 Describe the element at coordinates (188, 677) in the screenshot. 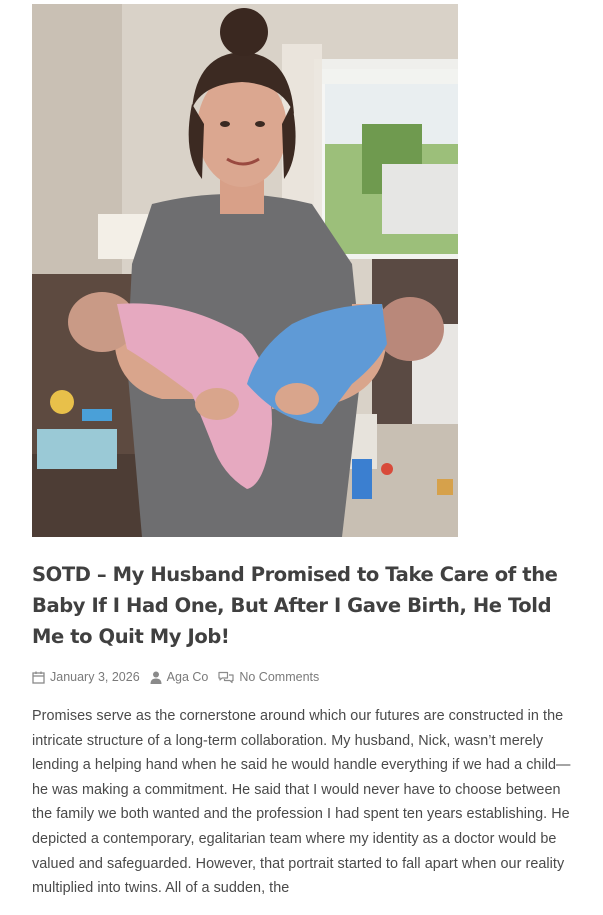

I see `post-author-link: Aga Co` at that location.